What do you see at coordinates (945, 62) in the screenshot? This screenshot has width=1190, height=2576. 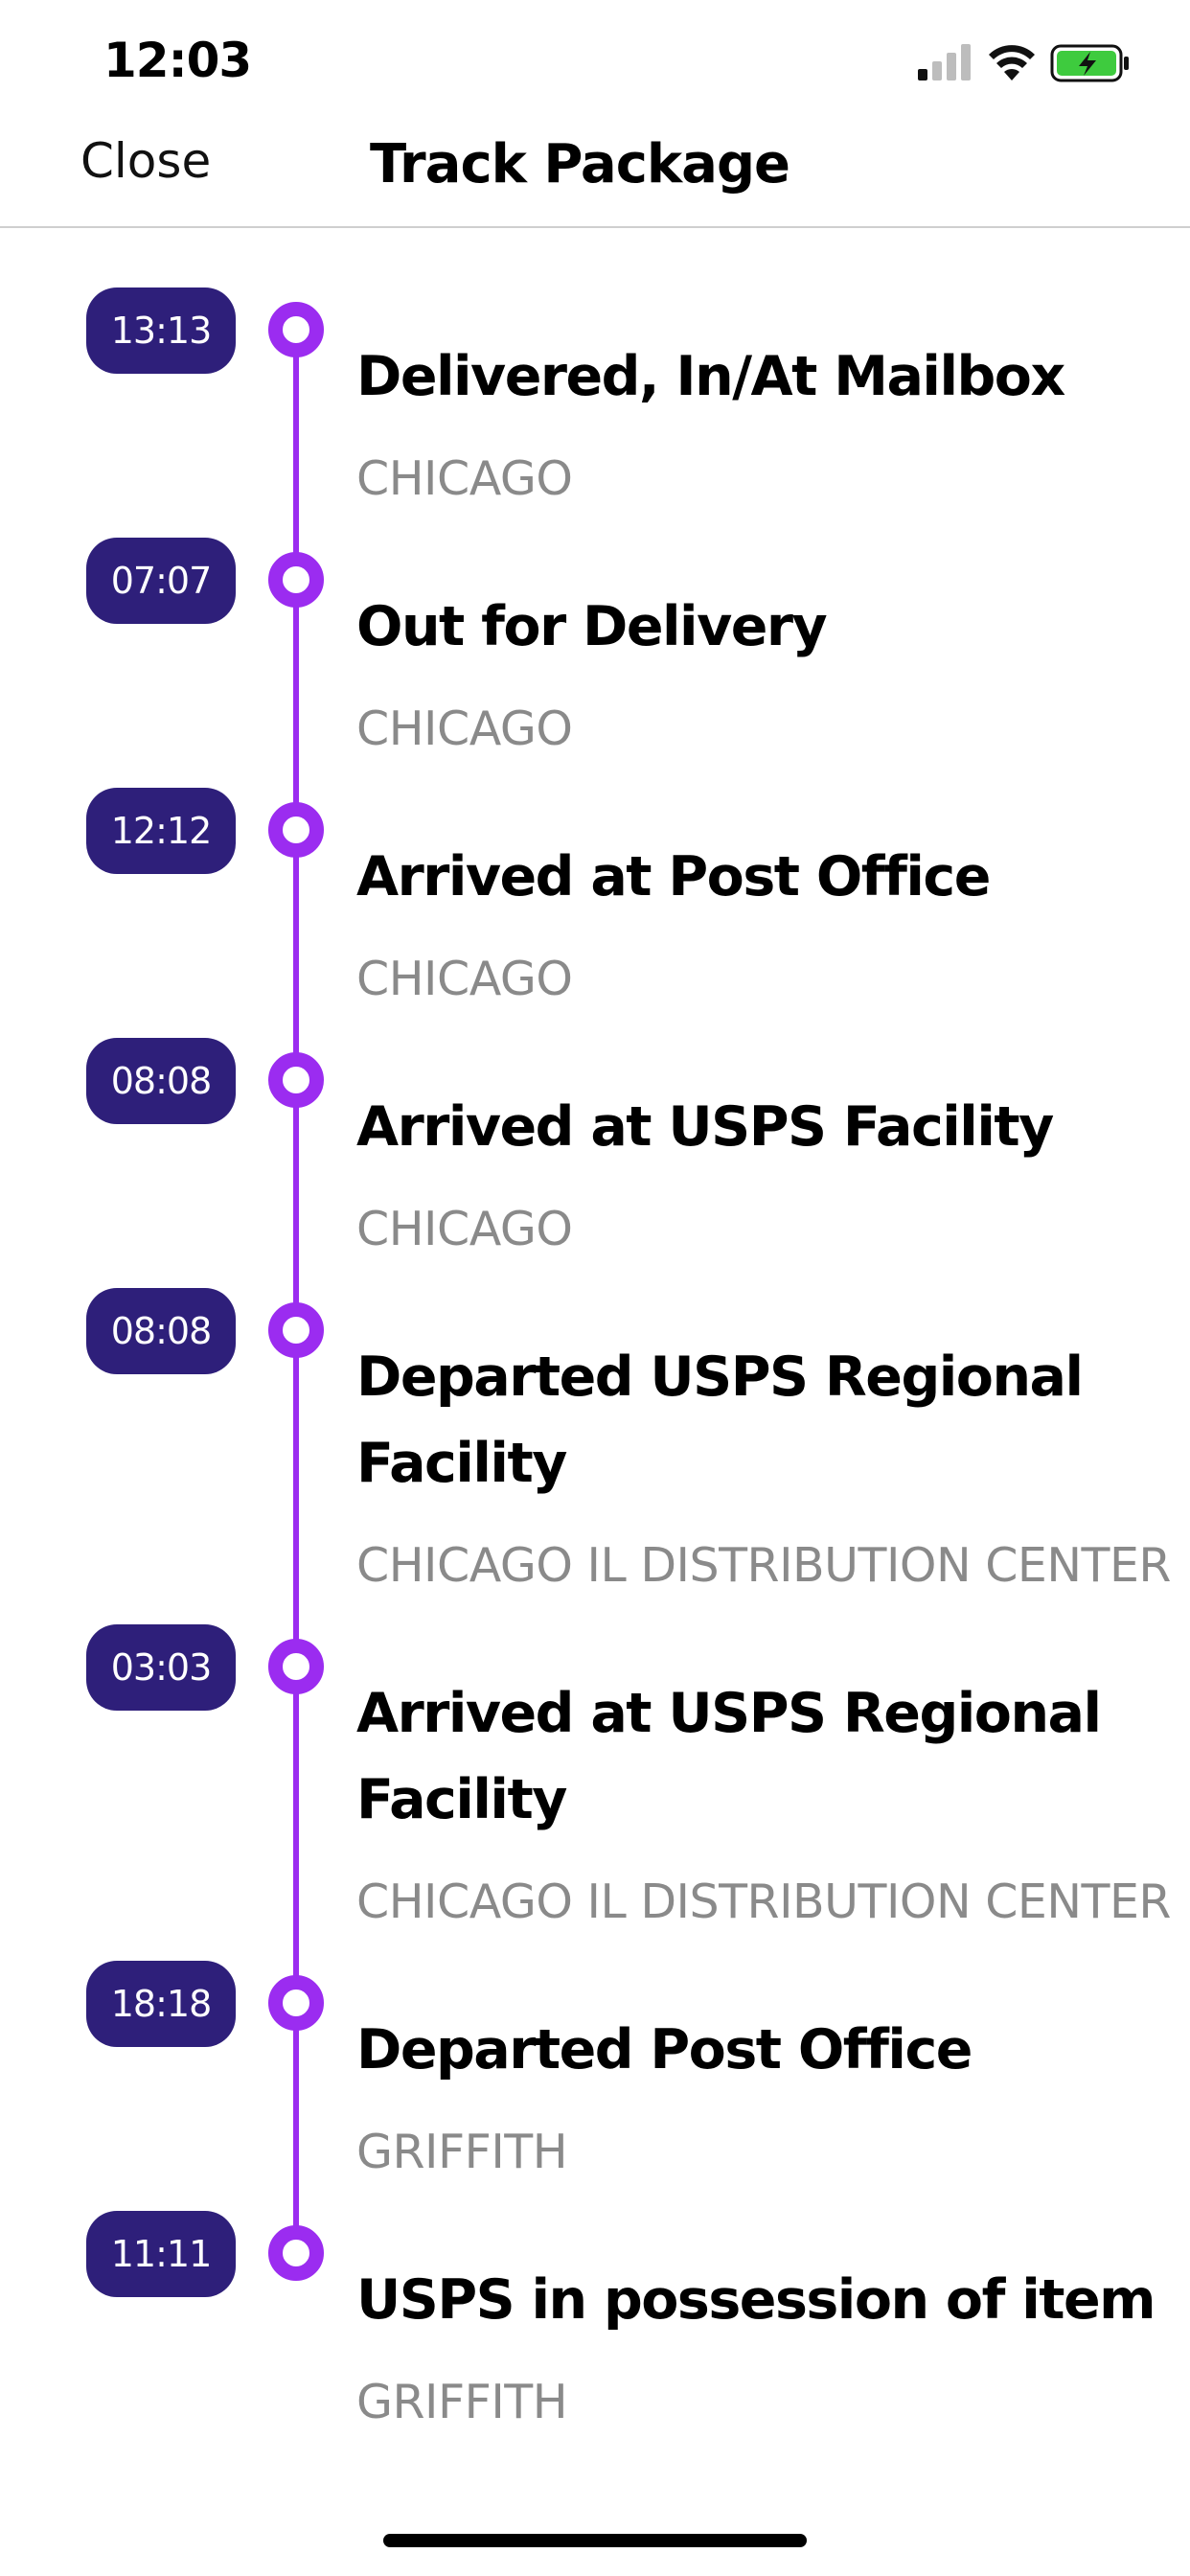 I see `cellular-signal-icon` at bounding box center [945, 62].